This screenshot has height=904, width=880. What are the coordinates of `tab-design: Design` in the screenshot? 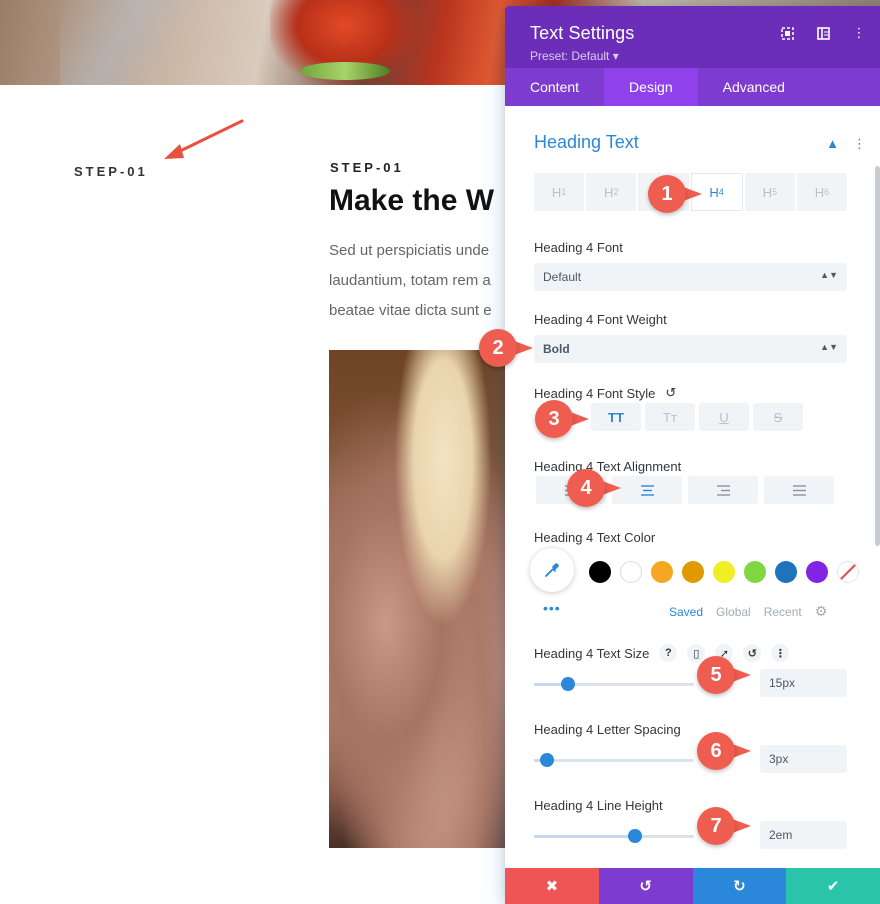 It's located at (651, 87).